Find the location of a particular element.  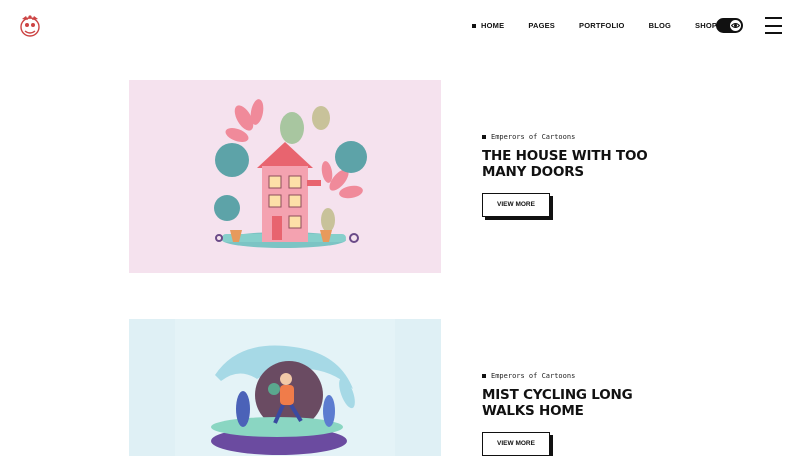

eye-icon is located at coordinates (735, 25).